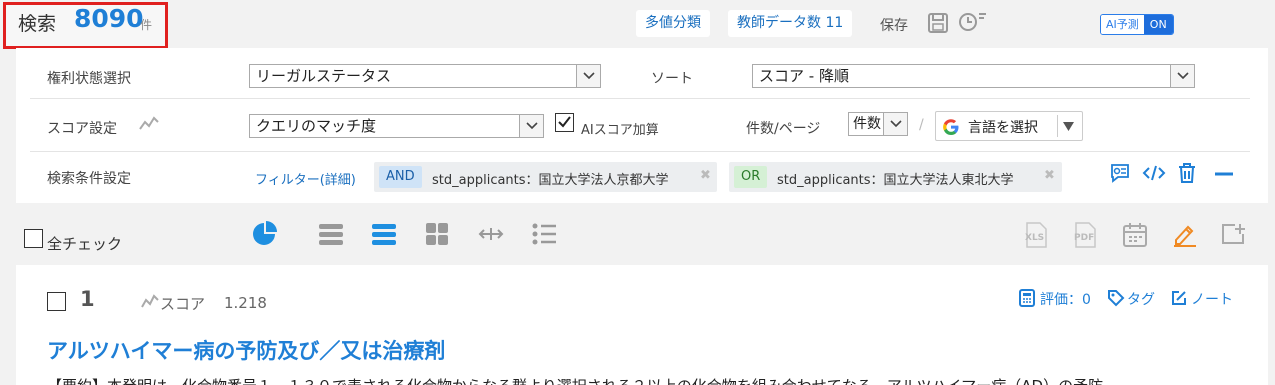 This screenshot has width=1275, height=385. I want to click on per-page-label: 件数/ページ, so click(783, 129).